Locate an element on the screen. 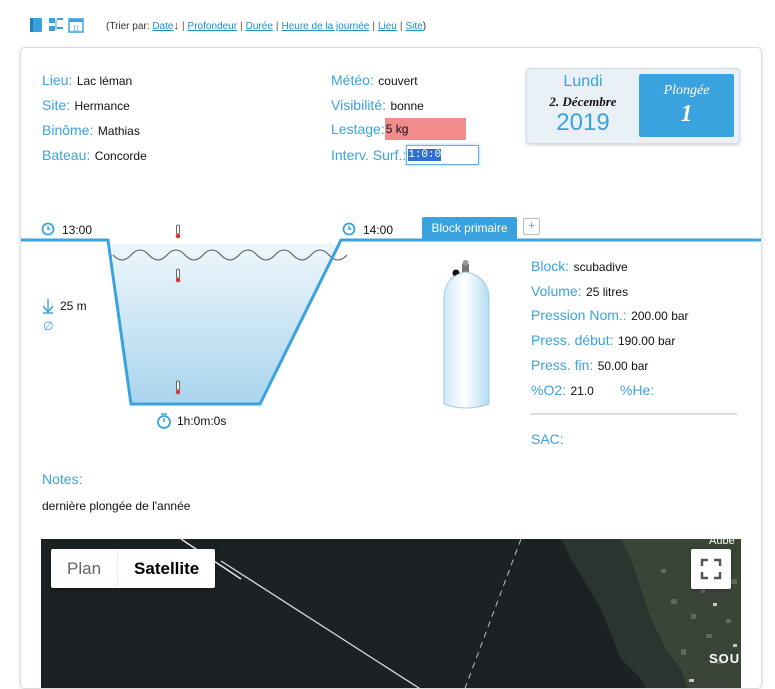 This screenshot has height=689, width=775. he-label: %He: is located at coordinates (637, 390).